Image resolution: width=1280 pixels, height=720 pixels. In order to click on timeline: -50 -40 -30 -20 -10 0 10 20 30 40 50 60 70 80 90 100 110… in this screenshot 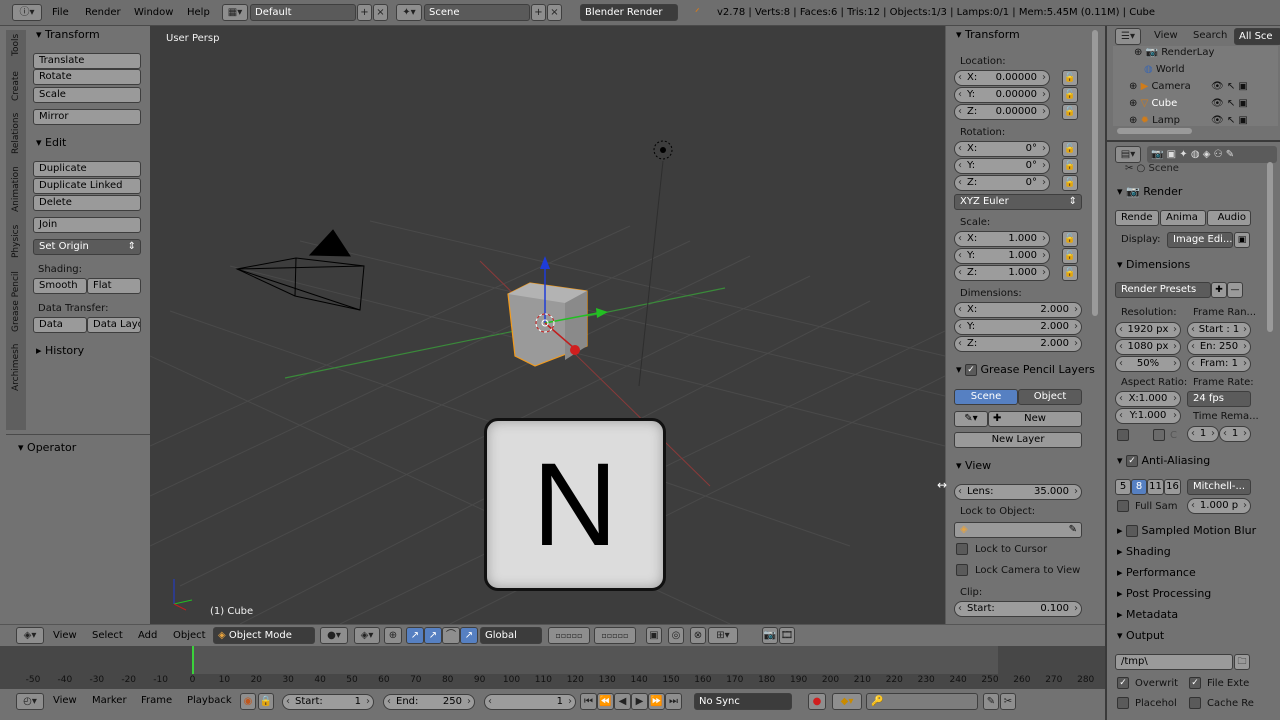, I will do `click(552, 667)`.